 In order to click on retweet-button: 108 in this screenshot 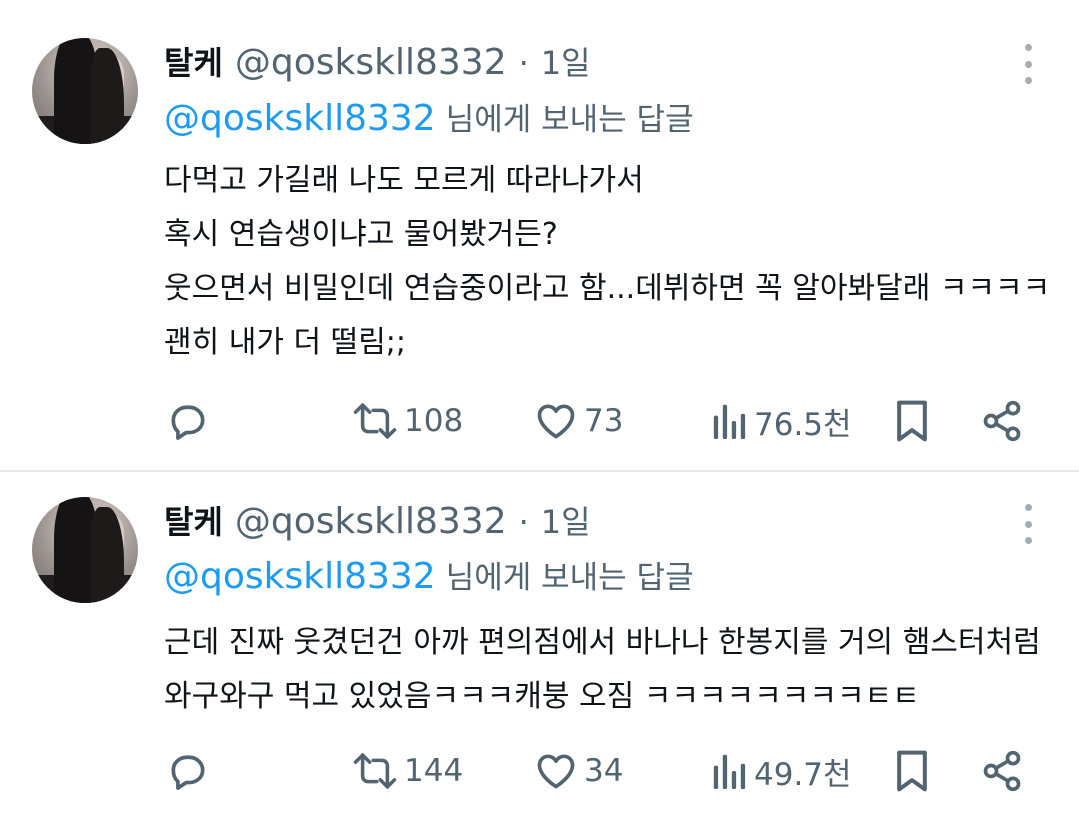, I will do `click(407, 421)`.